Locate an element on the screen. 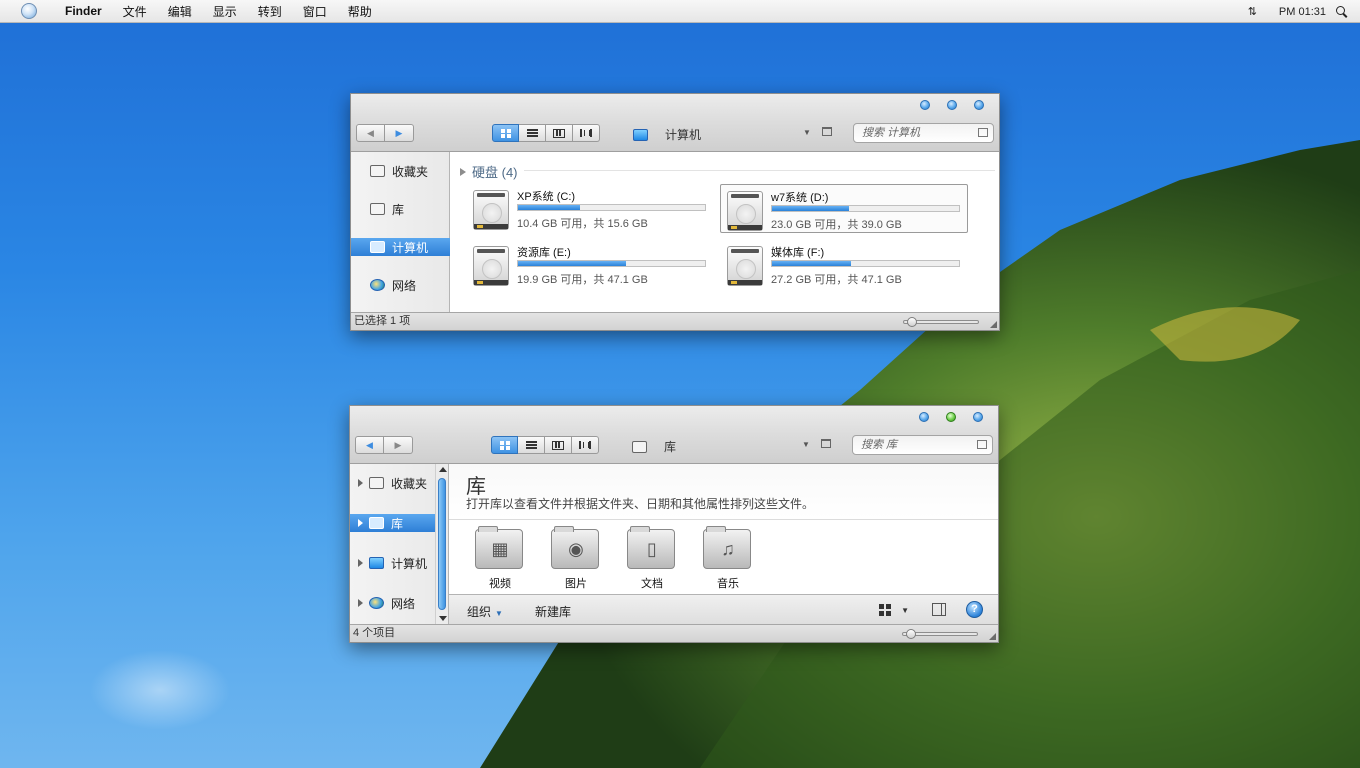 The image size is (1360, 768). drive-item-d: w7系统 (D:) 23.0 GB 可用，共 39.0 GB is located at coordinates (844, 208).